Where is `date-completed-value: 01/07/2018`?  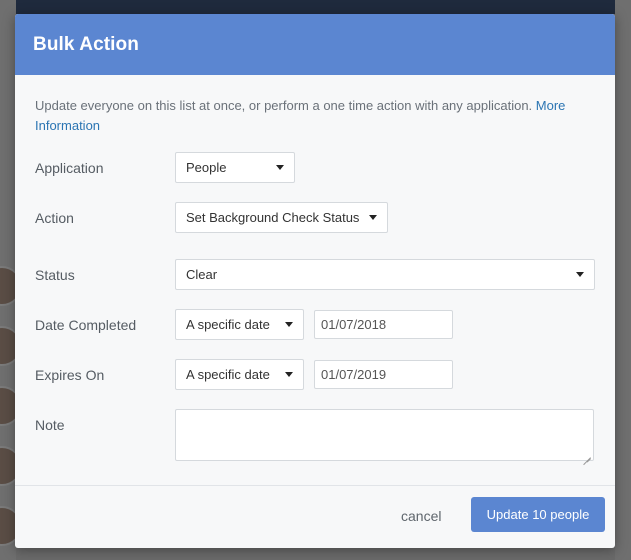
date-completed-value: 01/07/2018 is located at coordinates (354, 324).